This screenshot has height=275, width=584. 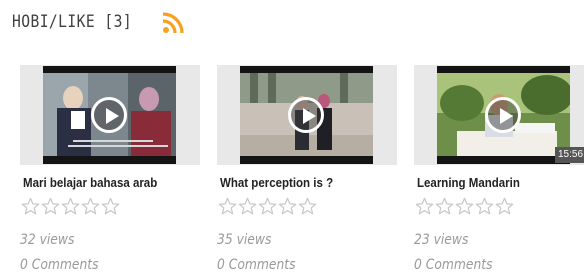 I want to click on section-title: HOBI/LIKE [3], so click(x=72, y=22).